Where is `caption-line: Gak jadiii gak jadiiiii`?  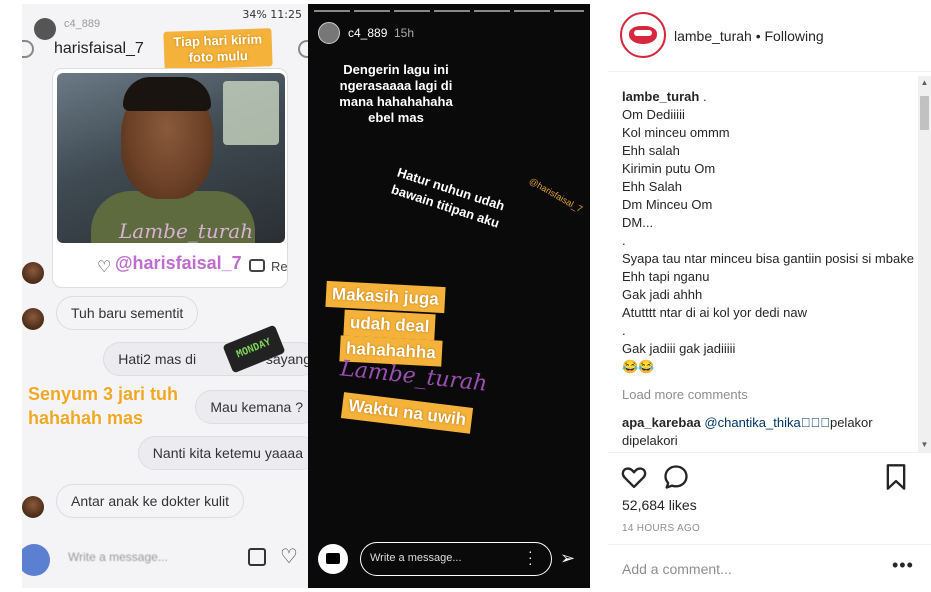
caption-line: Gak jadiii gak jadiiiii is located at coordinates (679, 348).